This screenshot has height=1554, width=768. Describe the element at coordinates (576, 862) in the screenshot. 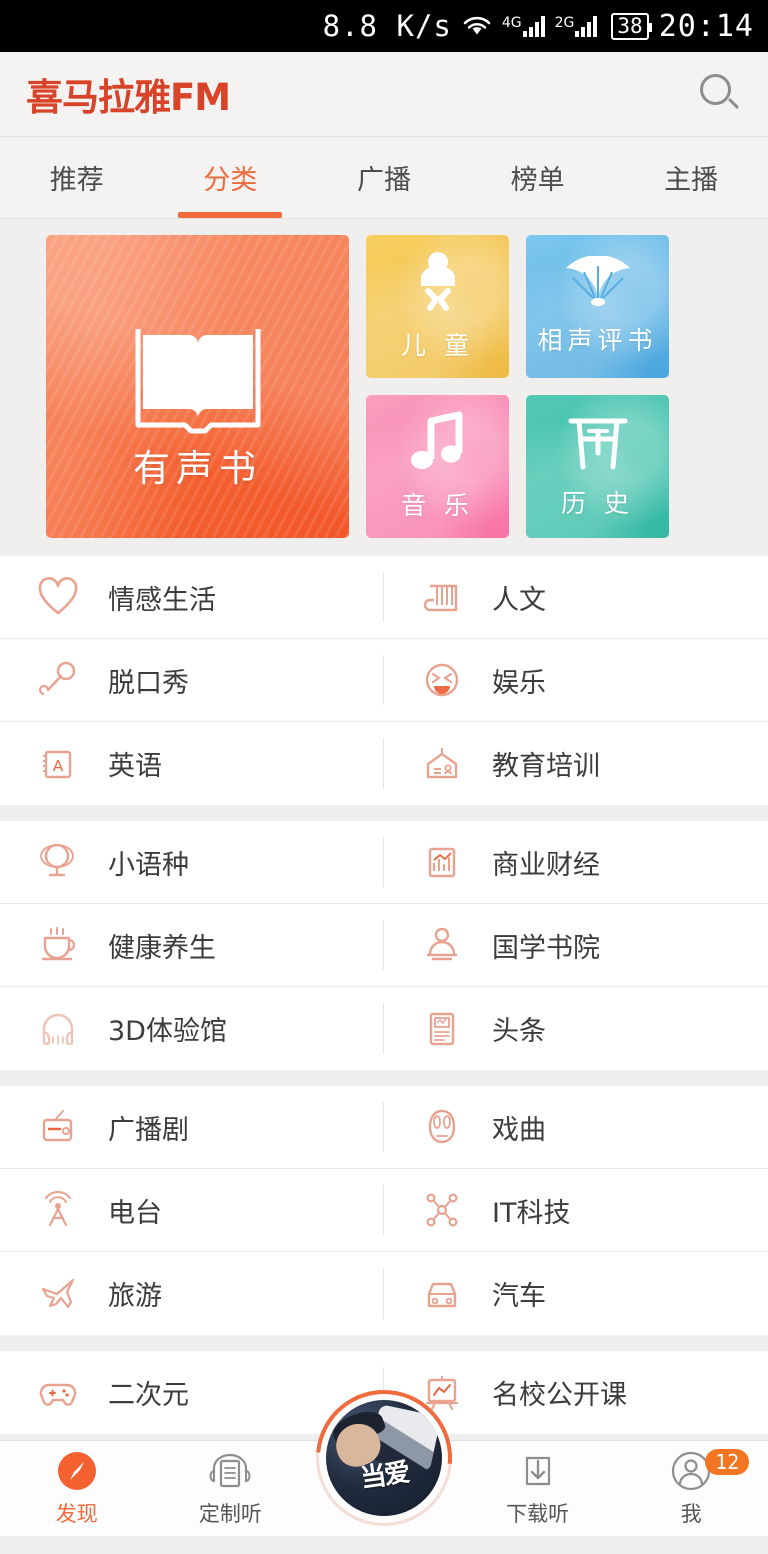

I see `category-item-business-finance: 商业财经` at that location.